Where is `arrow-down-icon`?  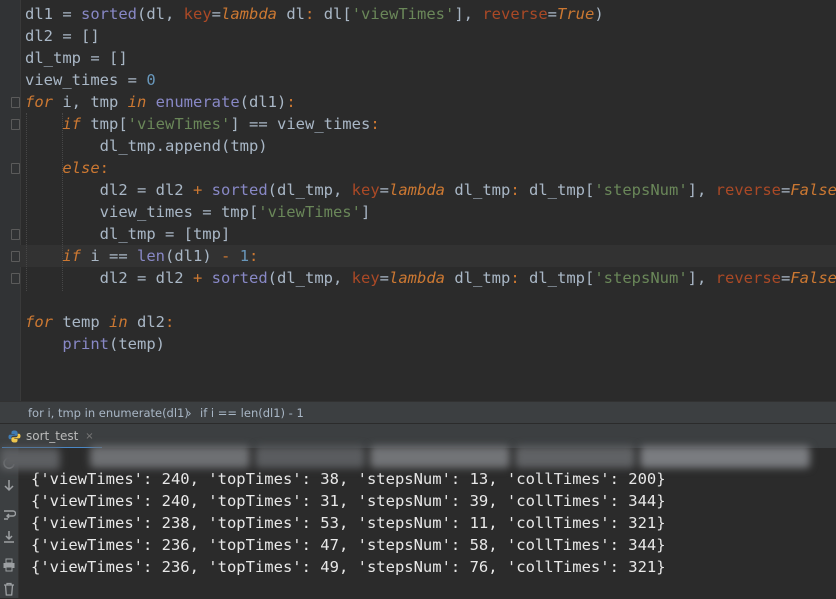 arrow-down-icon is located at coordinates (9, 485).